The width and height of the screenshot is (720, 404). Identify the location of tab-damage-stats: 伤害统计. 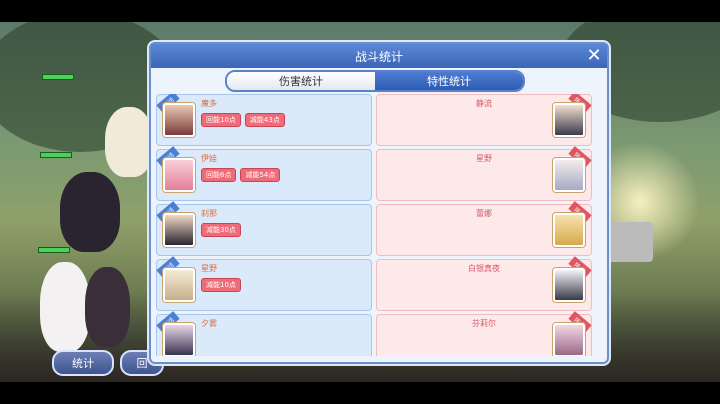
(301, 81).